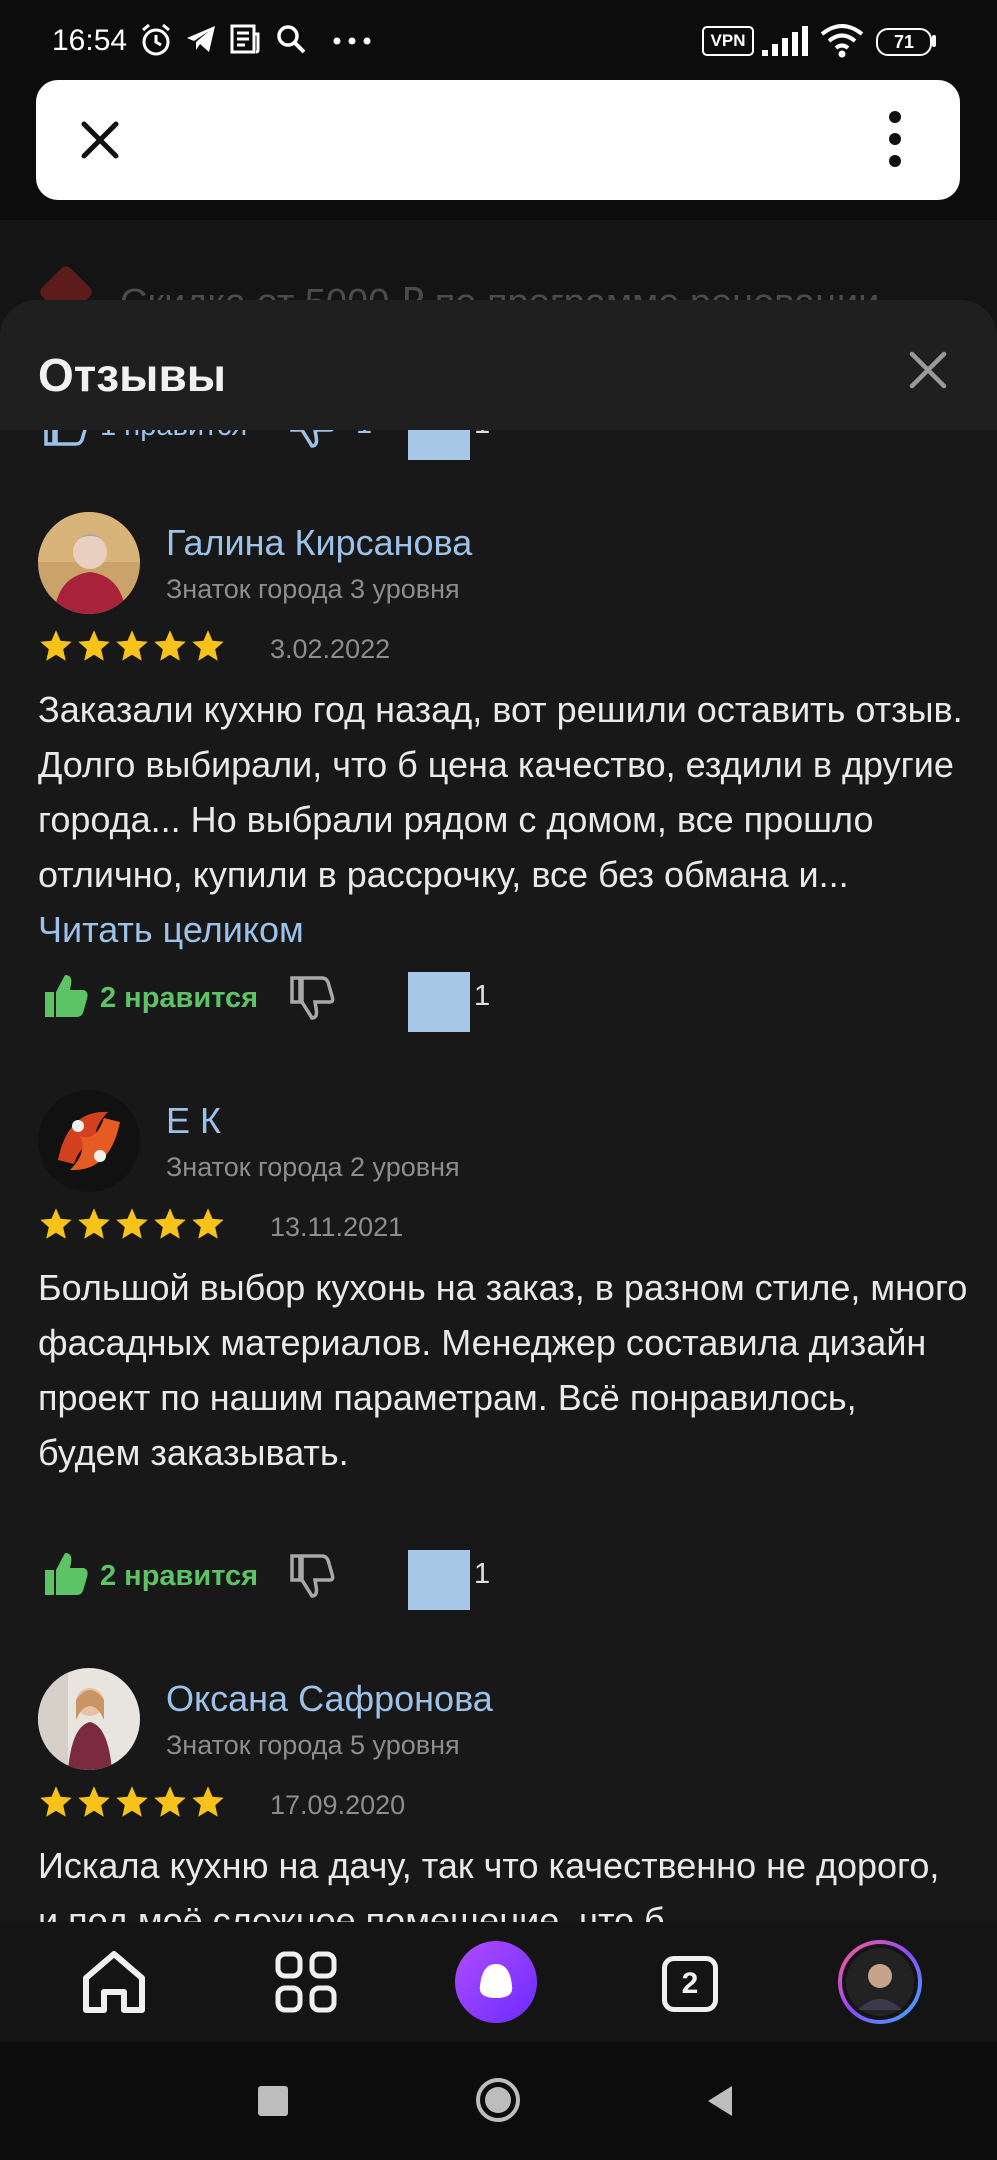 This screenshot has height=2160, width=997. Describe the element at coordinates (498, 40) in the screenshot. I see `status-bar: 16:54 VPN 71` at that location.